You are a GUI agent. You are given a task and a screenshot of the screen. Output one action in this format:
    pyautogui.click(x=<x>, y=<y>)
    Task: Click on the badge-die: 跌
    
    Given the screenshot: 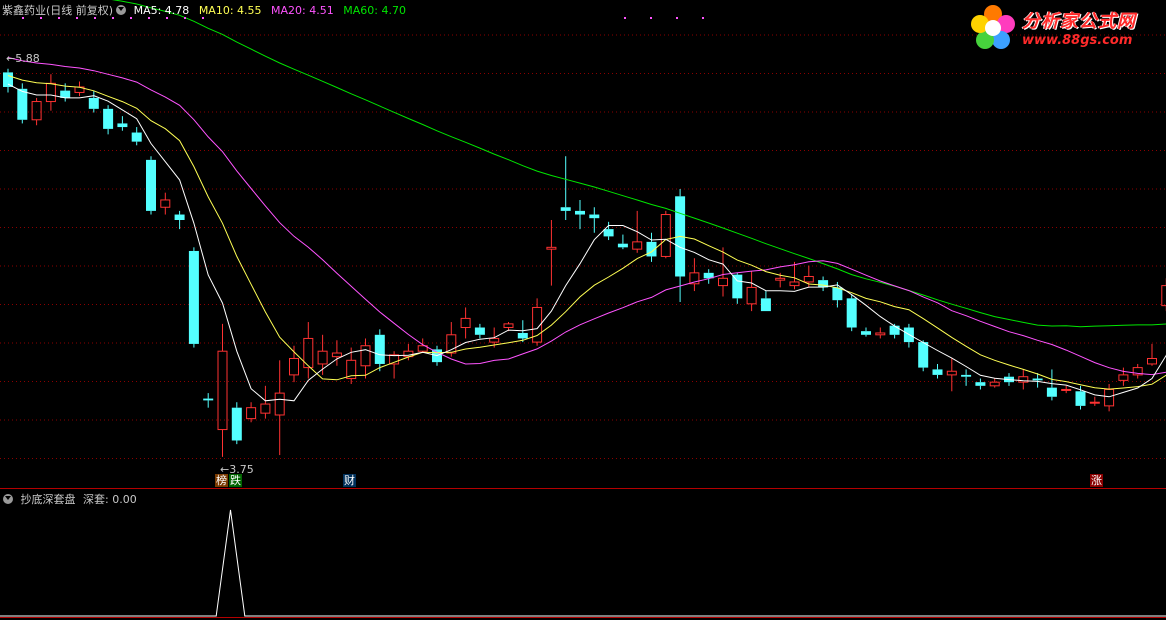 What is the action you would take?
    pyautogui.click(x=235, y=480)
    